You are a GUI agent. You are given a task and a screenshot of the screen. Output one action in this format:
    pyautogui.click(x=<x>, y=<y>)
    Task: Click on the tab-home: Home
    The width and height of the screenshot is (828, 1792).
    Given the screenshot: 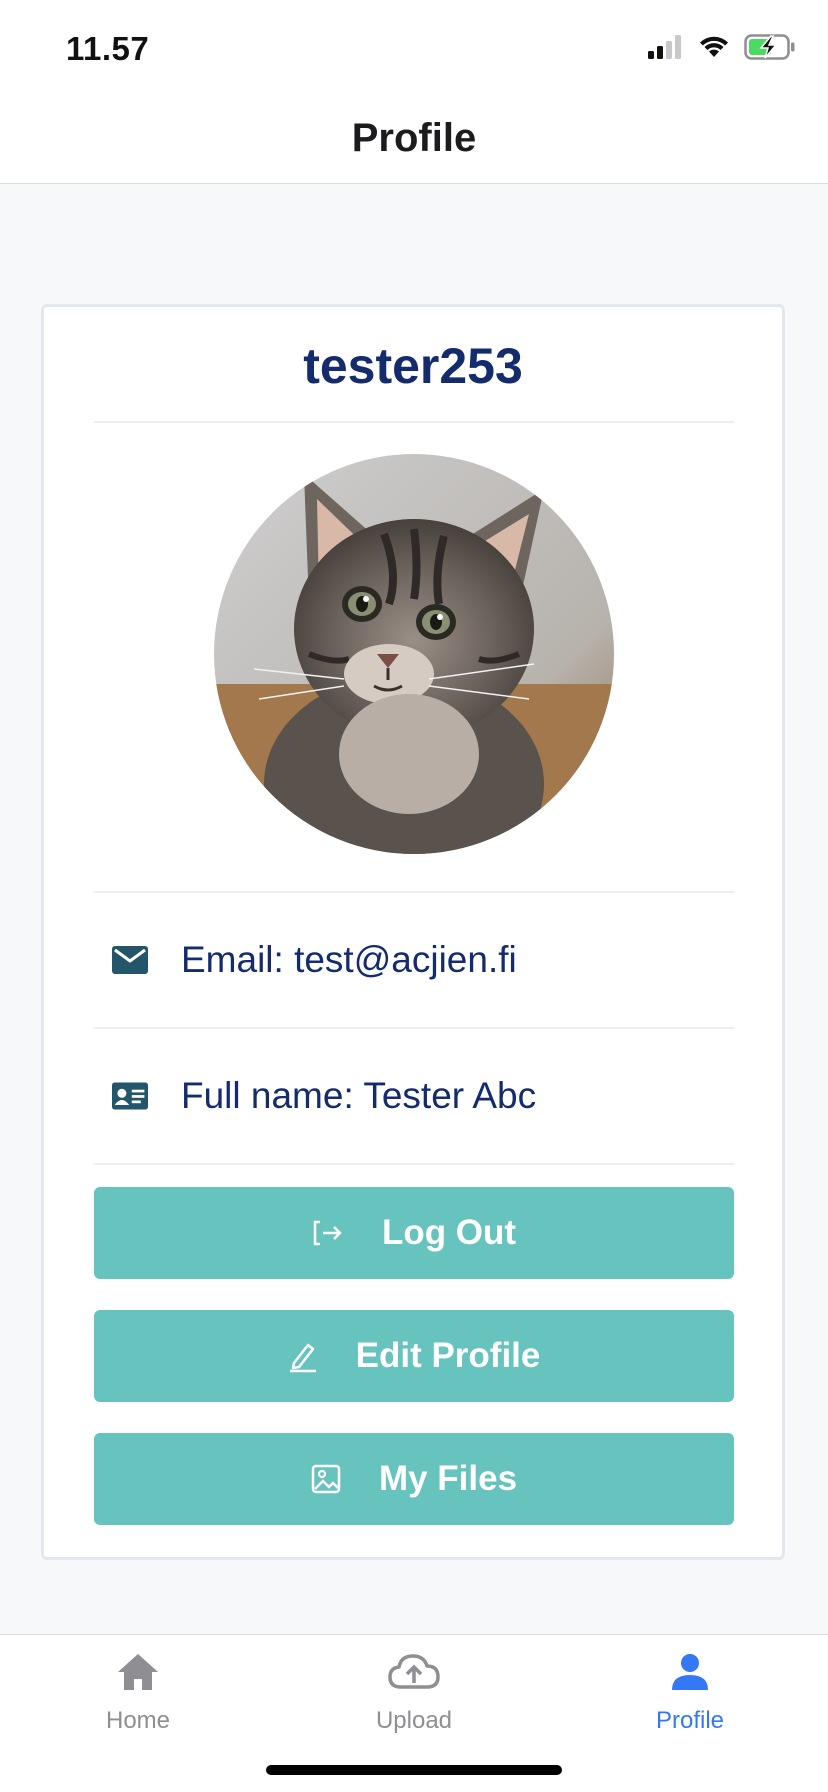 What is the action you would take?
    pyautogui.click(x=138, y=1702)
    